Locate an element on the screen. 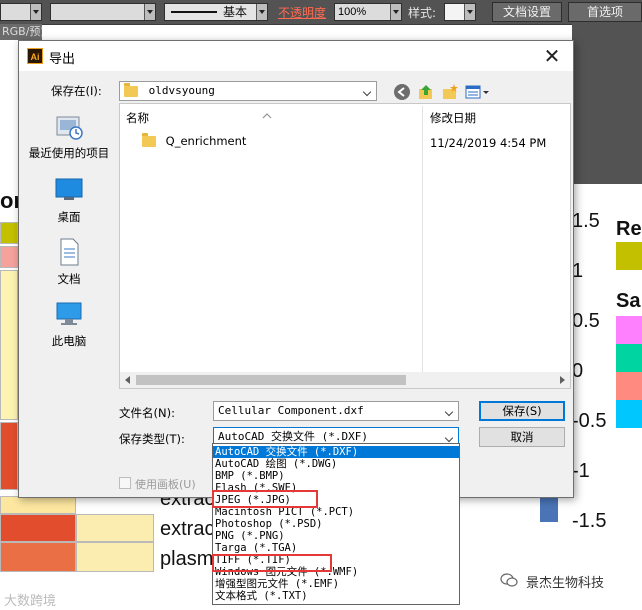 This screenshot has width=642, height=610. save-in-label: 保存在(I): is located at coordinates (76, 91).